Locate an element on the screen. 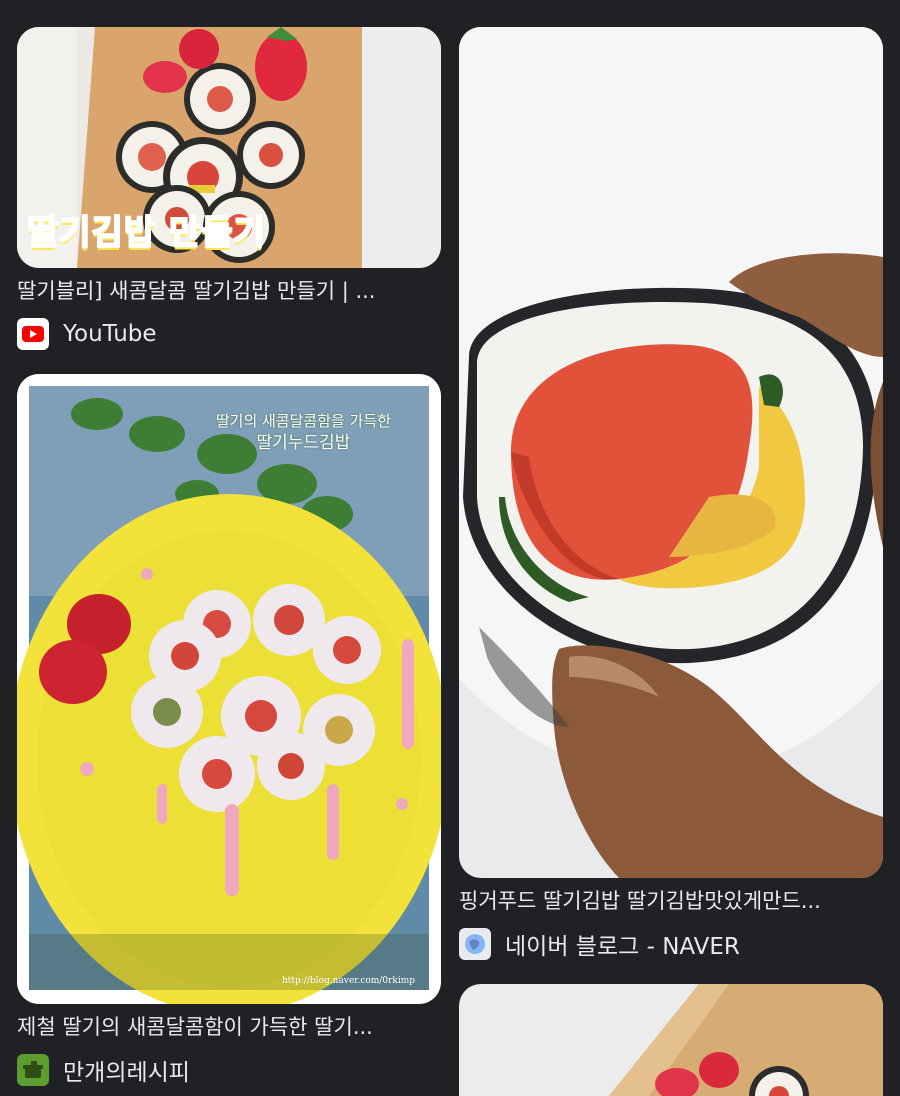 This screenshot has width=900, height=1096. source-name: 네이버 블로그 - NAVER is located at coordinates (622, 947).